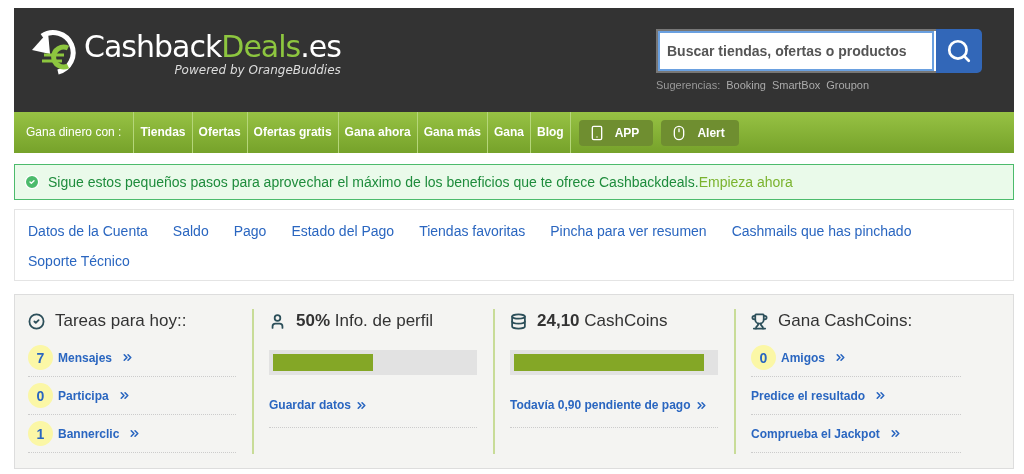 The width and height of the screenshot is (1024, 474). Describe the element at coordinates (746, 85) in the screenshot. I see `suggestion-link: Booking` at that location.